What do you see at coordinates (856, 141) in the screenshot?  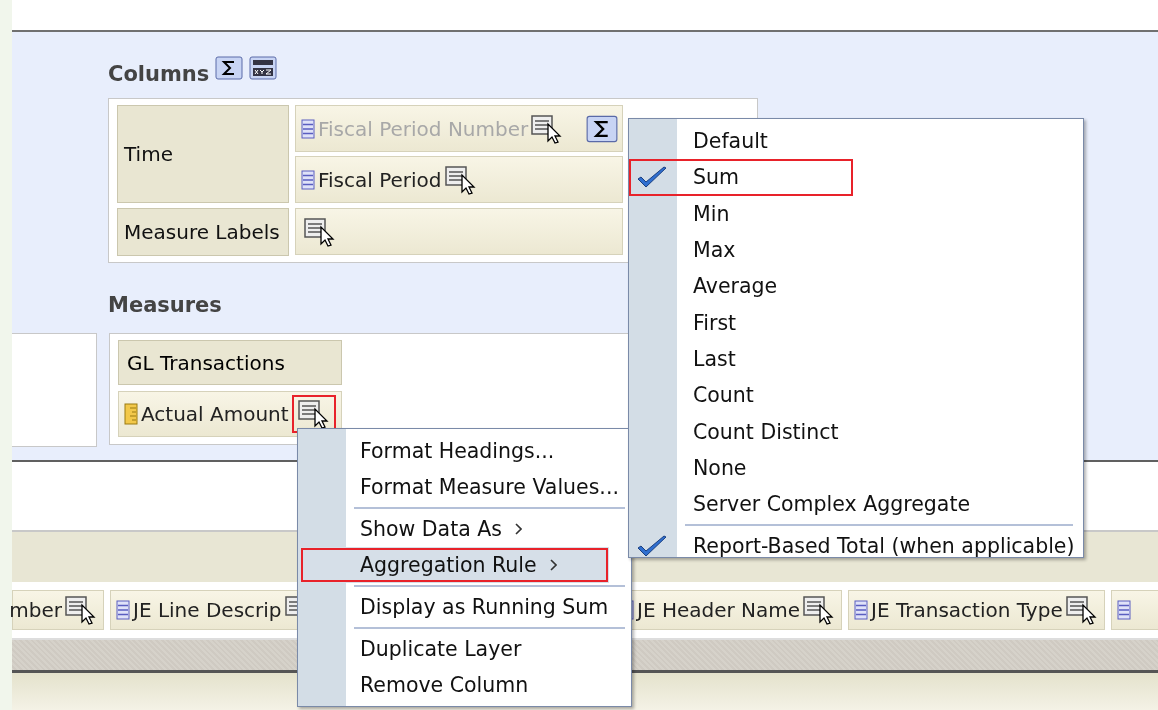 I see `menu-item: Default` at bounding box center [856, 141].